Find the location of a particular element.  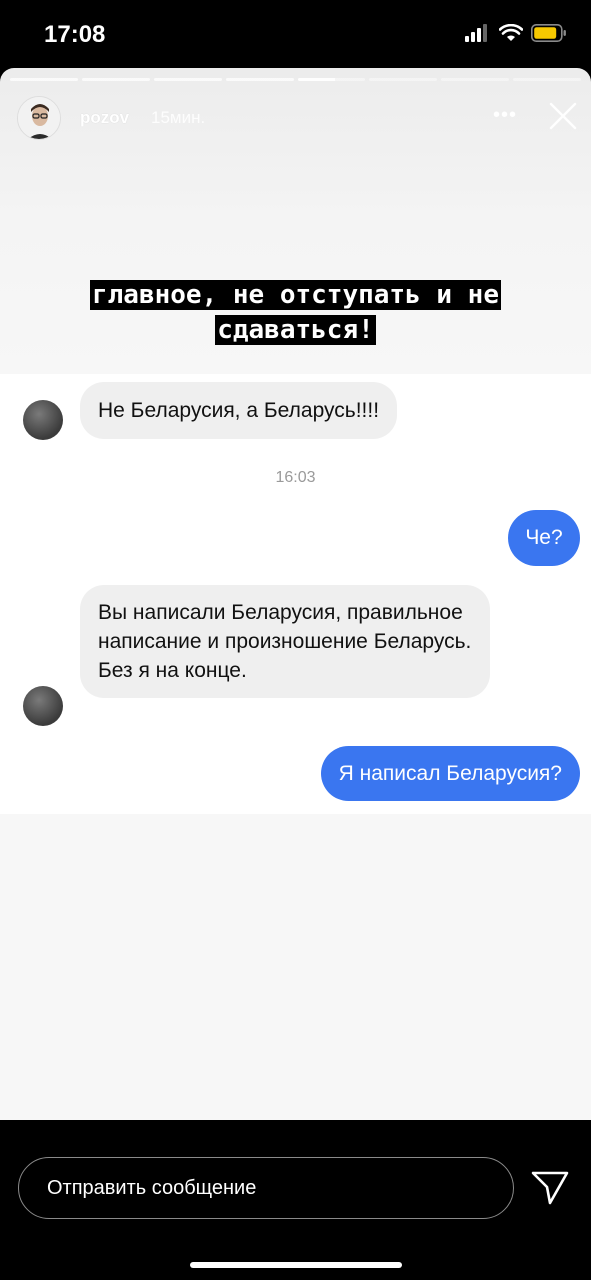

battery-icon is located at coordinates (548, 33).